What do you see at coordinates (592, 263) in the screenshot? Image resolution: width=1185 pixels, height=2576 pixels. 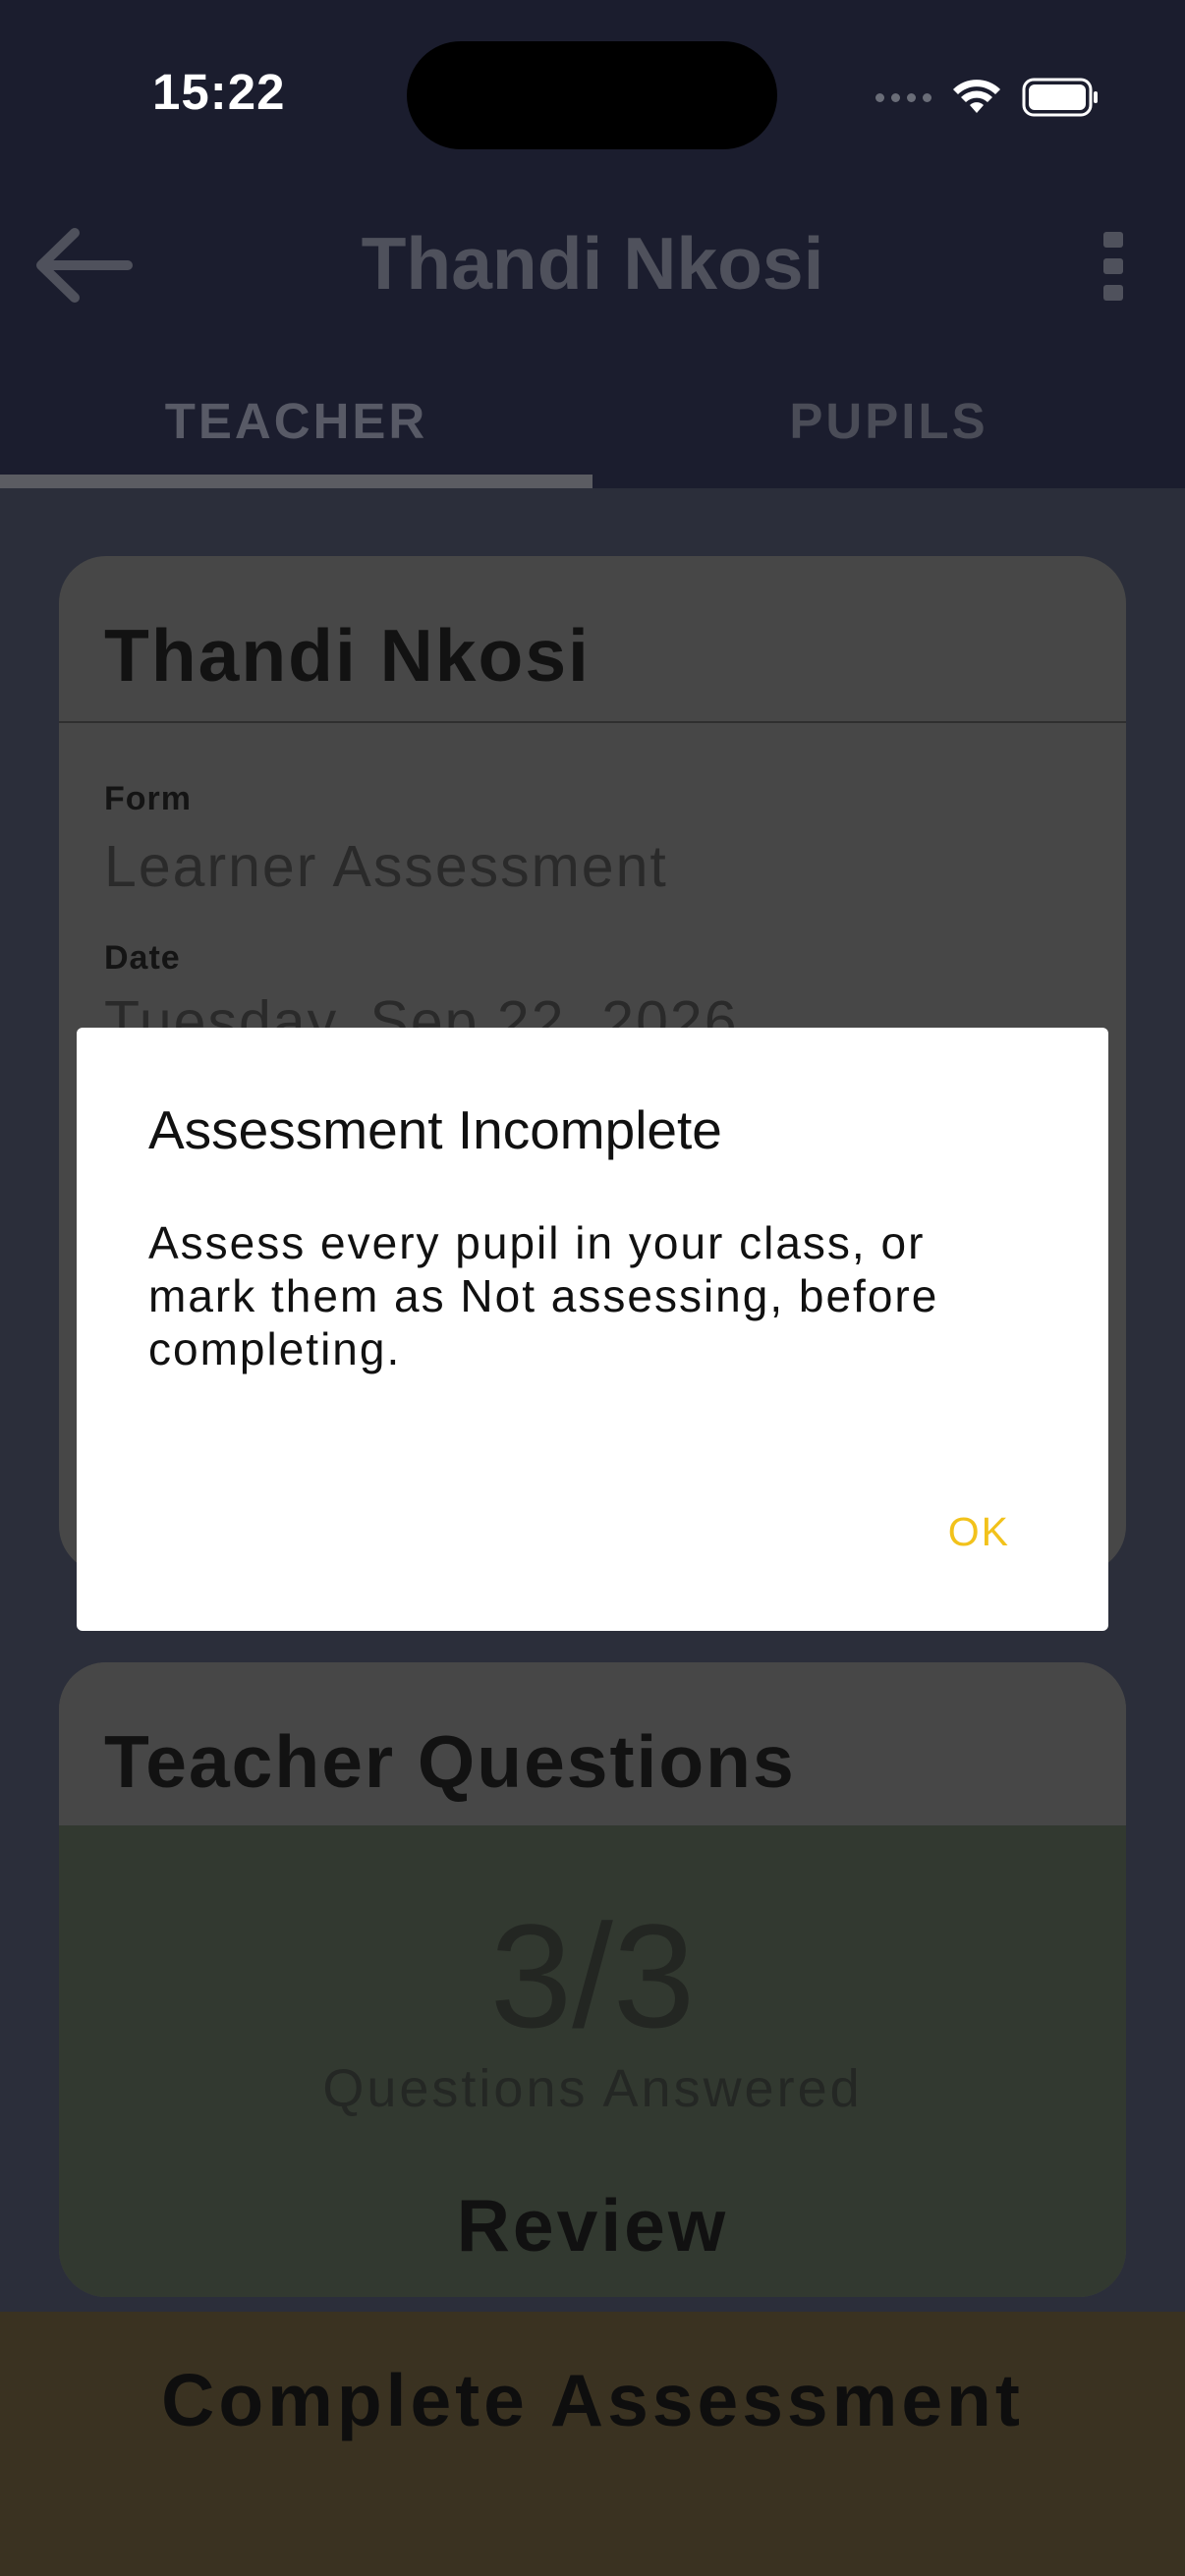 I see `page-title: Thandi Nkosi` at bounding box center [592, 263].